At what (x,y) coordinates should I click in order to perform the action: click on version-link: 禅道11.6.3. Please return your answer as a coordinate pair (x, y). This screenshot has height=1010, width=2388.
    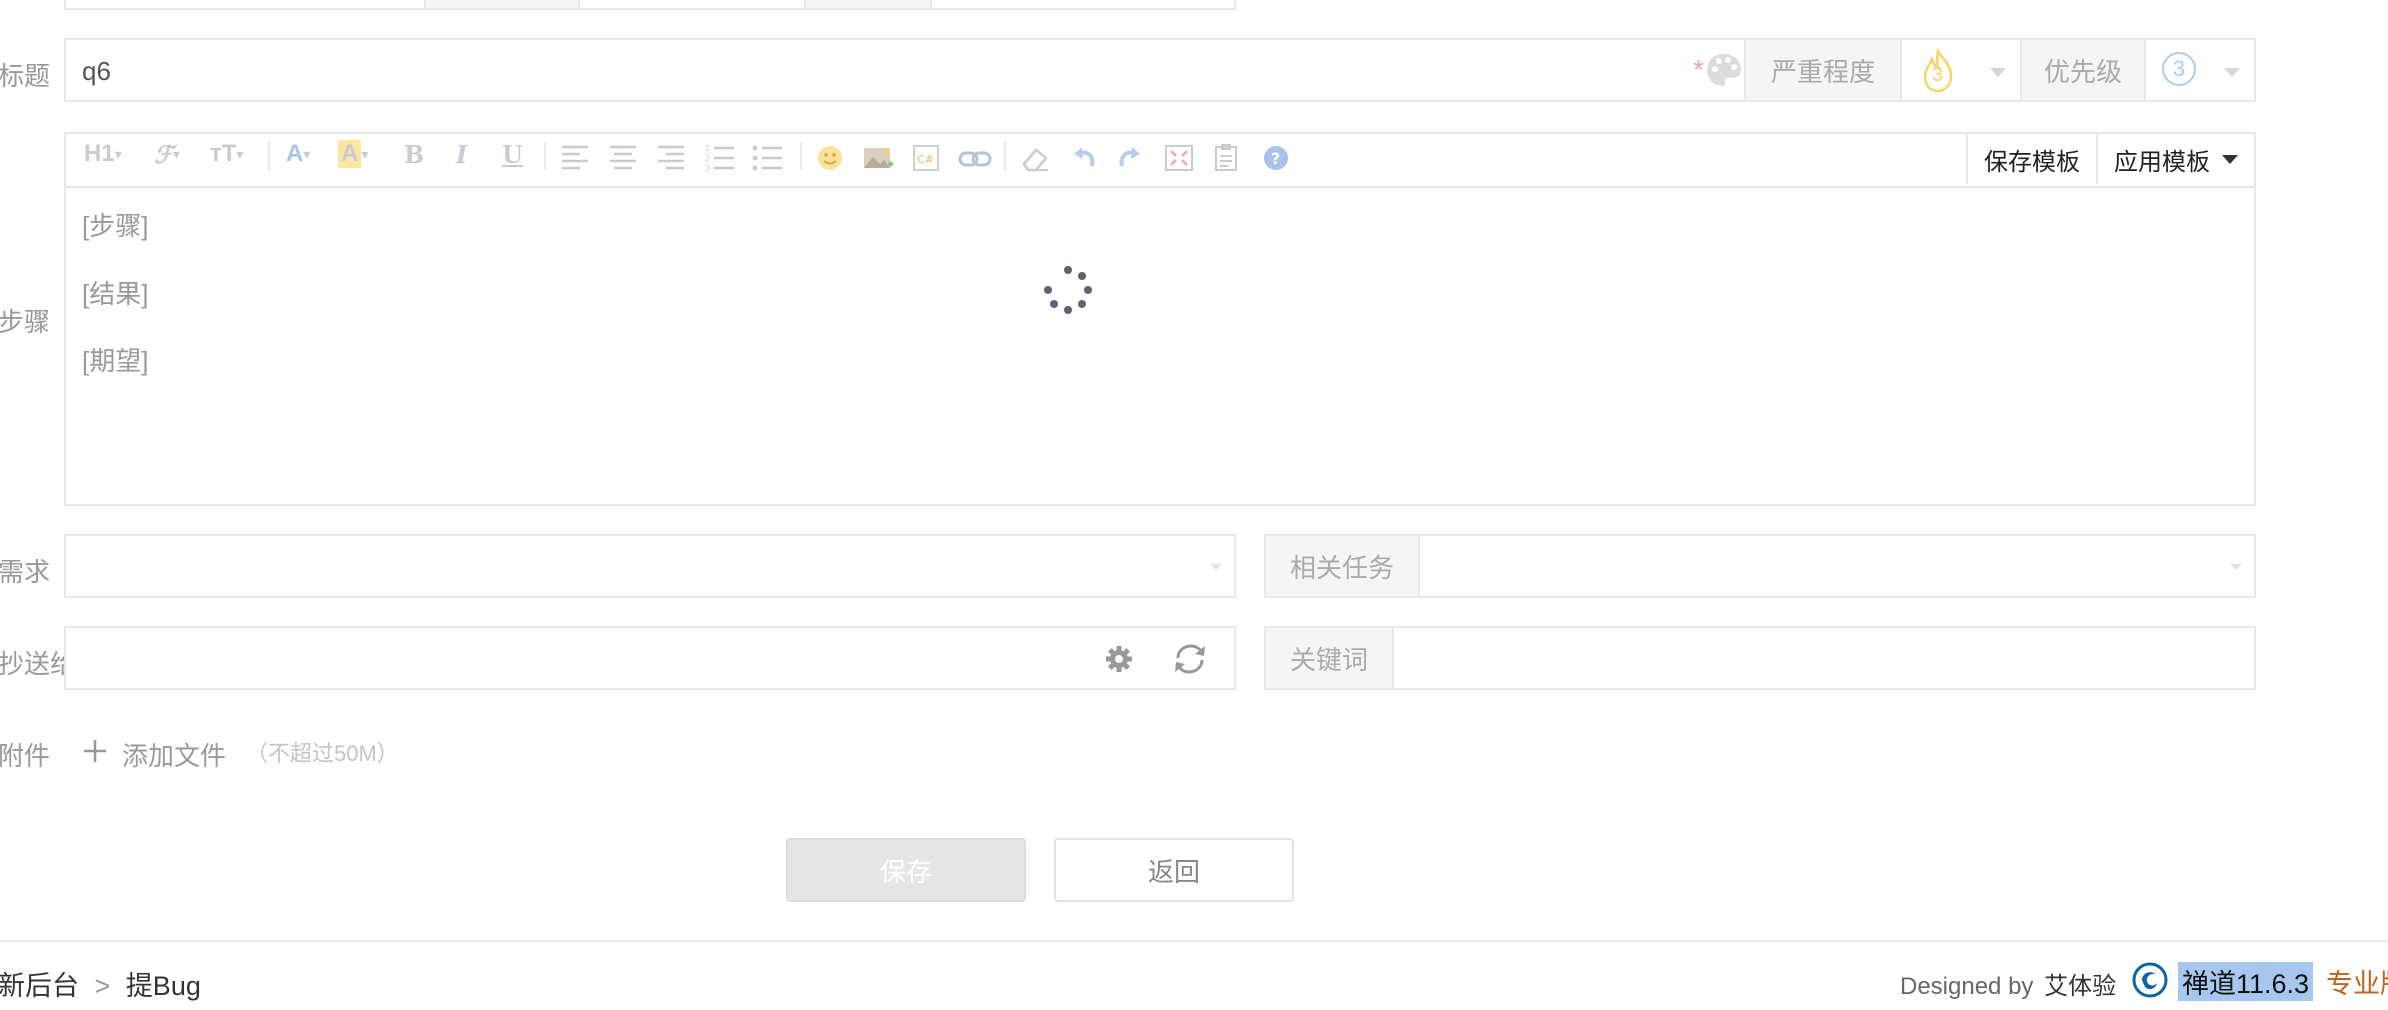
    Looking at the image, I should click on (2246, 981).